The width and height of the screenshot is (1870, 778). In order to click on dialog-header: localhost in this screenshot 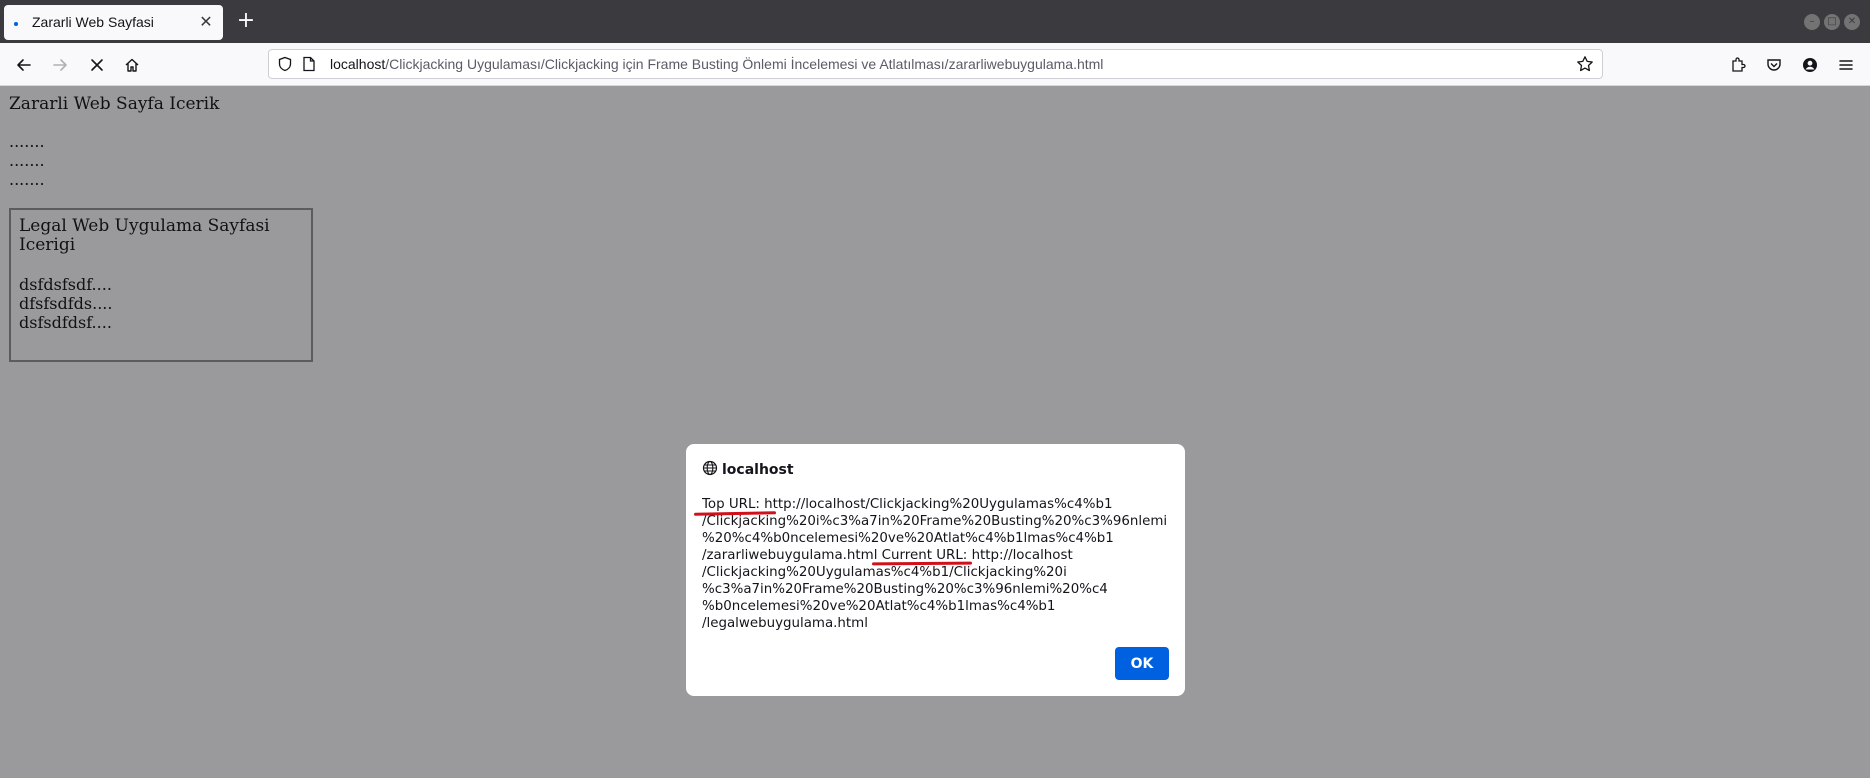, I will do `click(748, 470)`.